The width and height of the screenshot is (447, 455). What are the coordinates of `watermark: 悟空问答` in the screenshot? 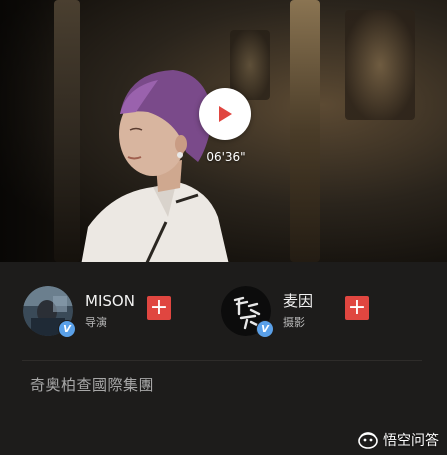 It's located at (398, 440).